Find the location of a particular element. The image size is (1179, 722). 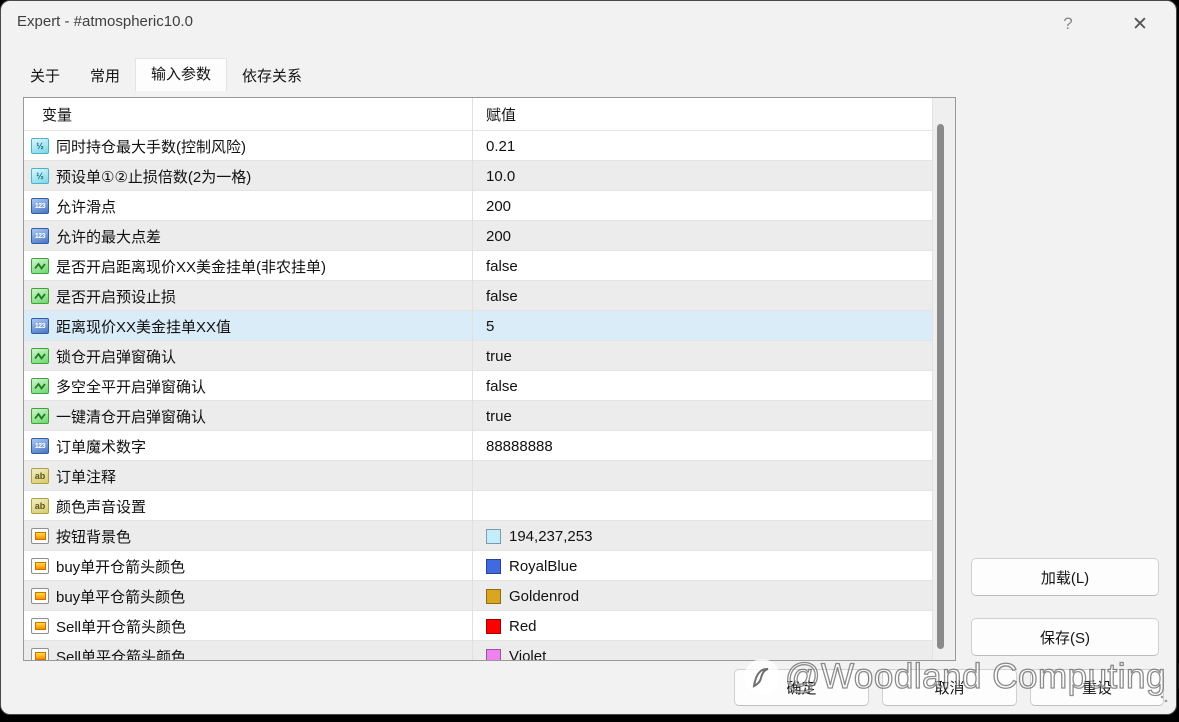

tab-依存关系: 依存关系 is located at coordinates (272, 77).